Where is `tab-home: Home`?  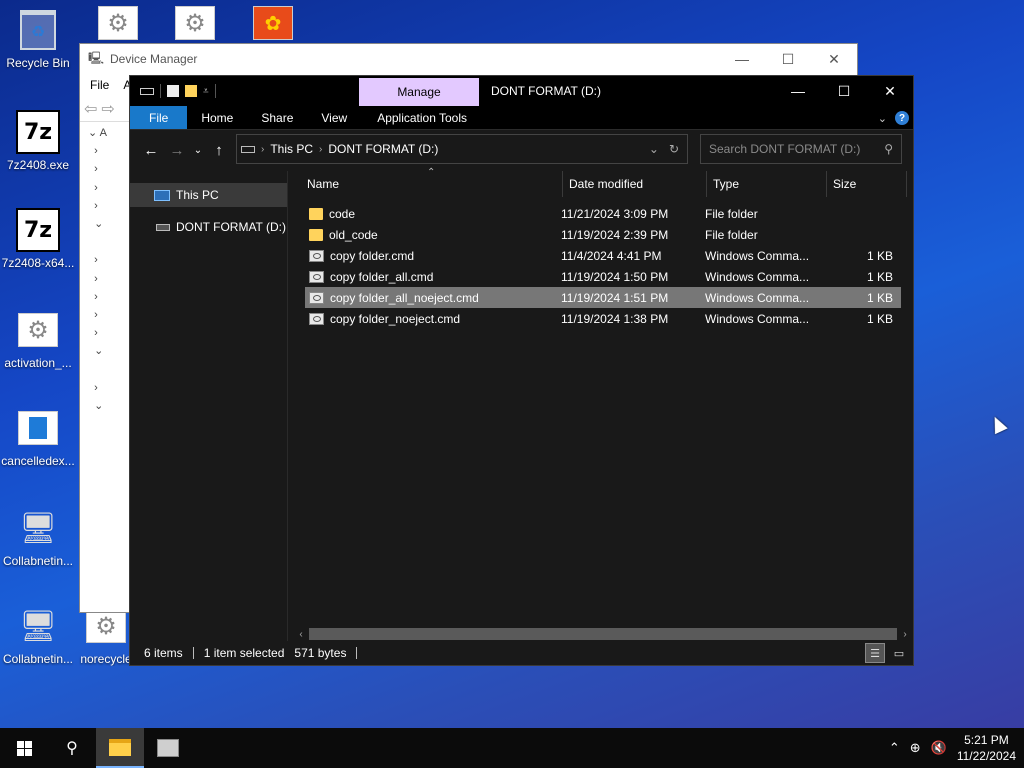
tab-home: Home is located at coordinates (217, 117).